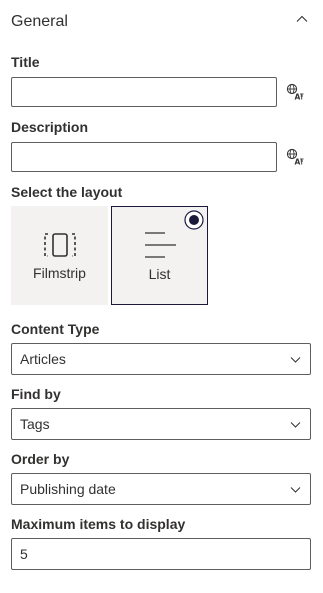 This screenshot has width=323, height=593. What do you see at coordinates (36, 394) in the screenshot?
I see `find-by-label: Find by` at bounding box center [36, 394].